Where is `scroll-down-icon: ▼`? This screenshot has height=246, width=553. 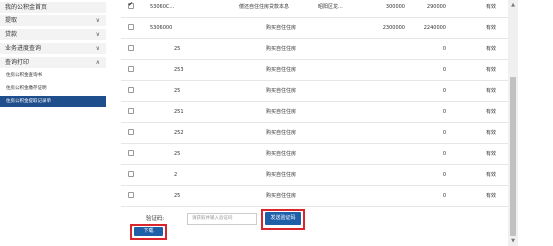 scroll-down-icon: ▼ is located at coordinates (513, 241).